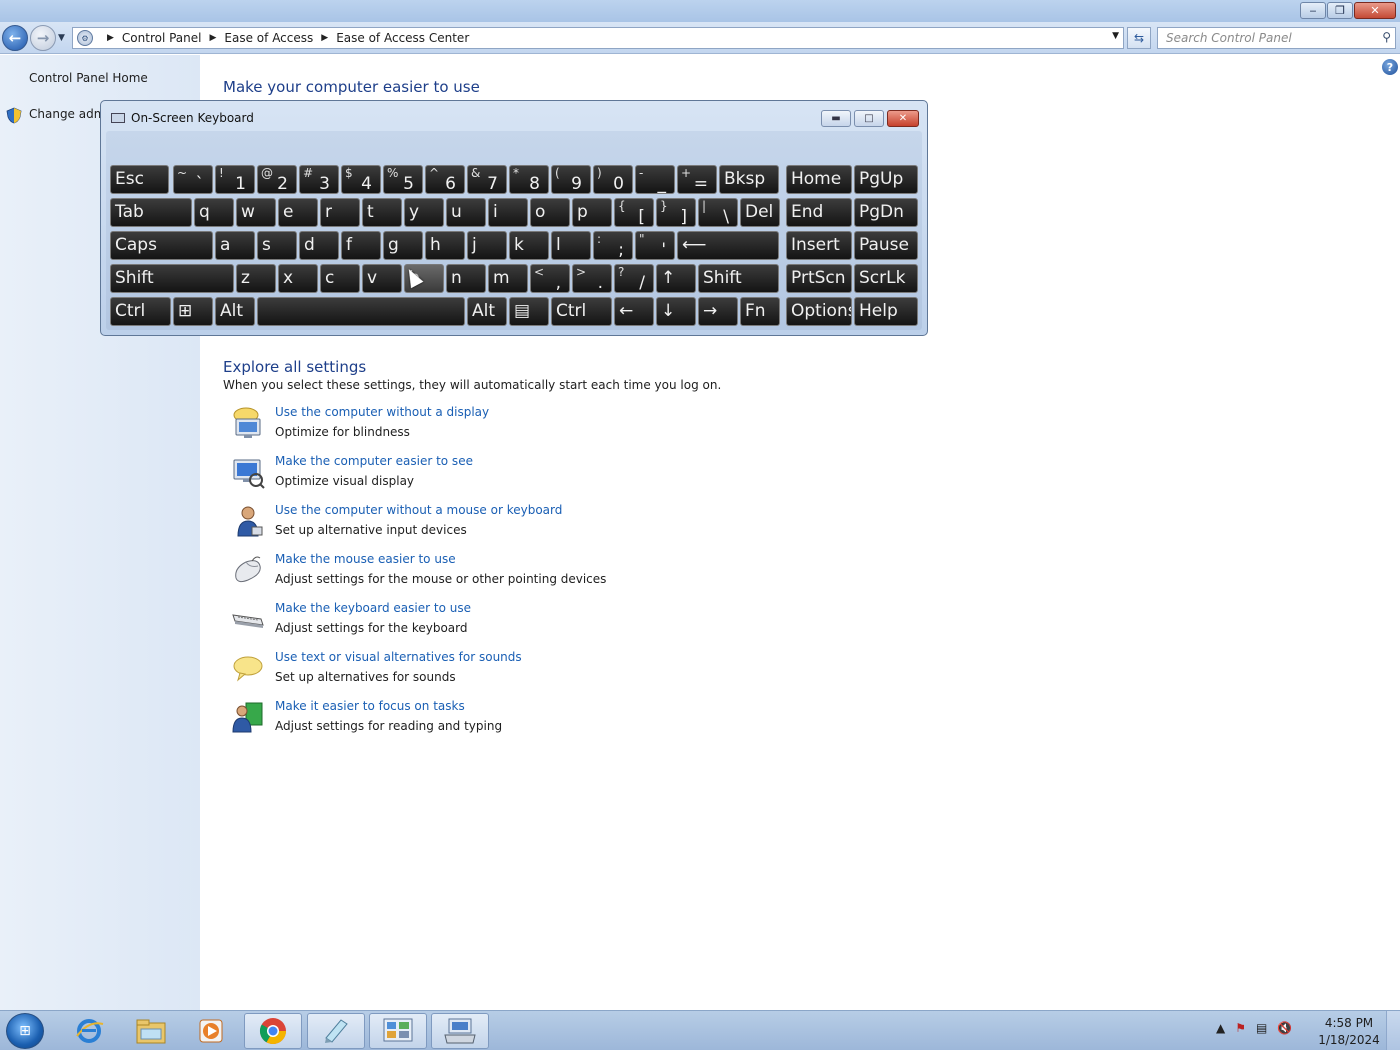  What do you see at coordinates (298, 212) in the screenshot?
I see `key-e: e` at bounding box center [298, 212].